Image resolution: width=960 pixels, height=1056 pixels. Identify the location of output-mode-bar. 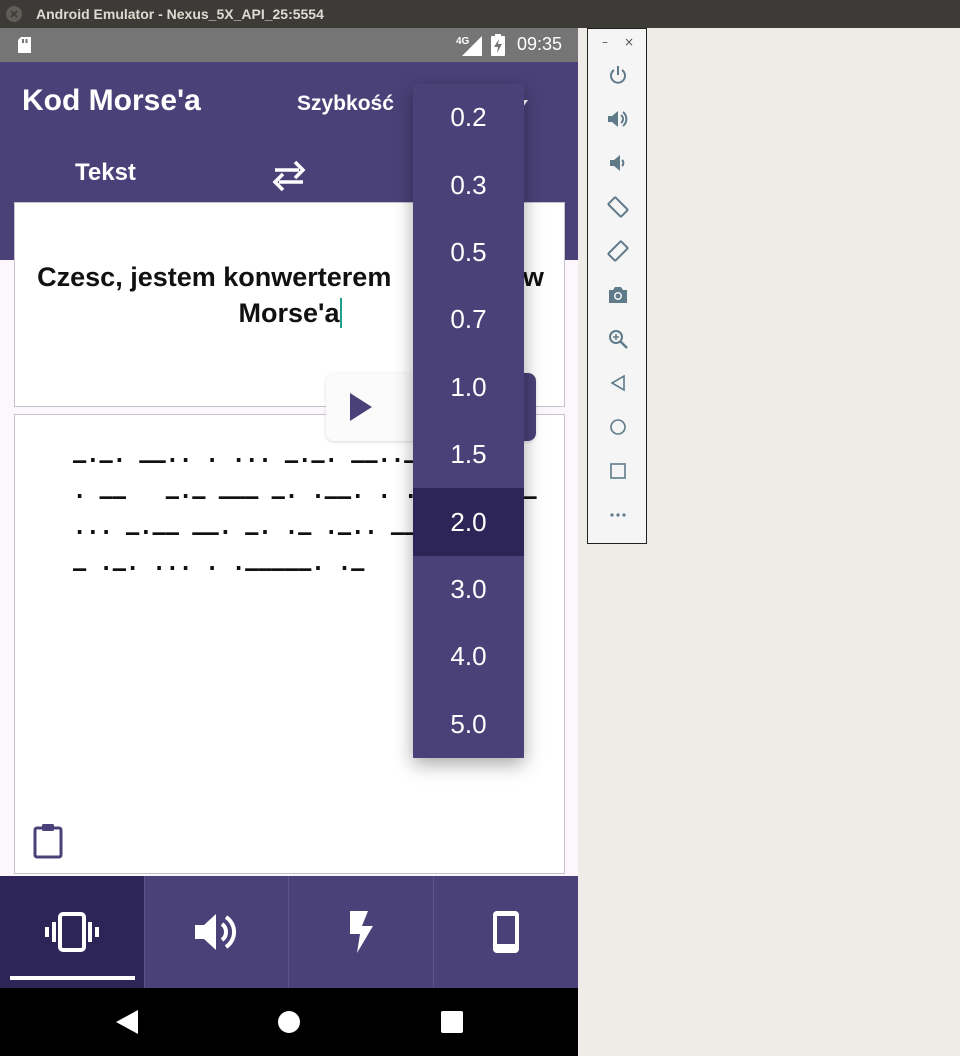
(289, 932).